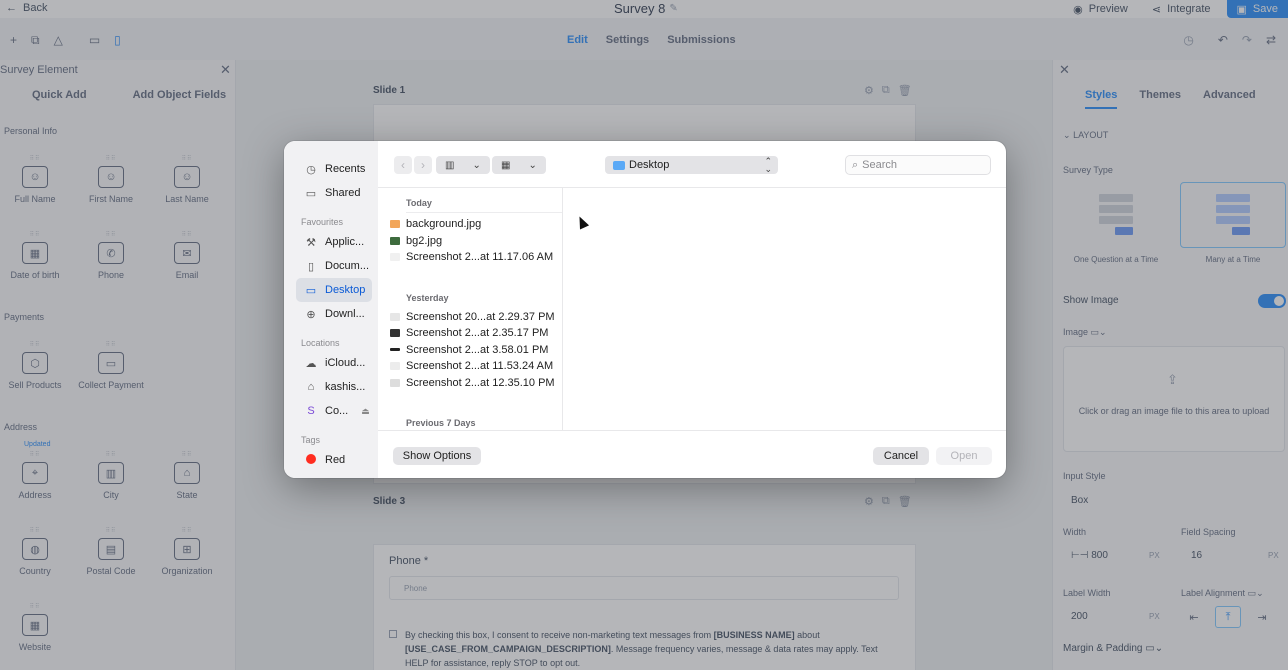 The image size is (1288, 670). Describe the element at coordinates (692, 454) in the screenshot. I see `dialog-footer: Show Options Cancel Open` at that location.